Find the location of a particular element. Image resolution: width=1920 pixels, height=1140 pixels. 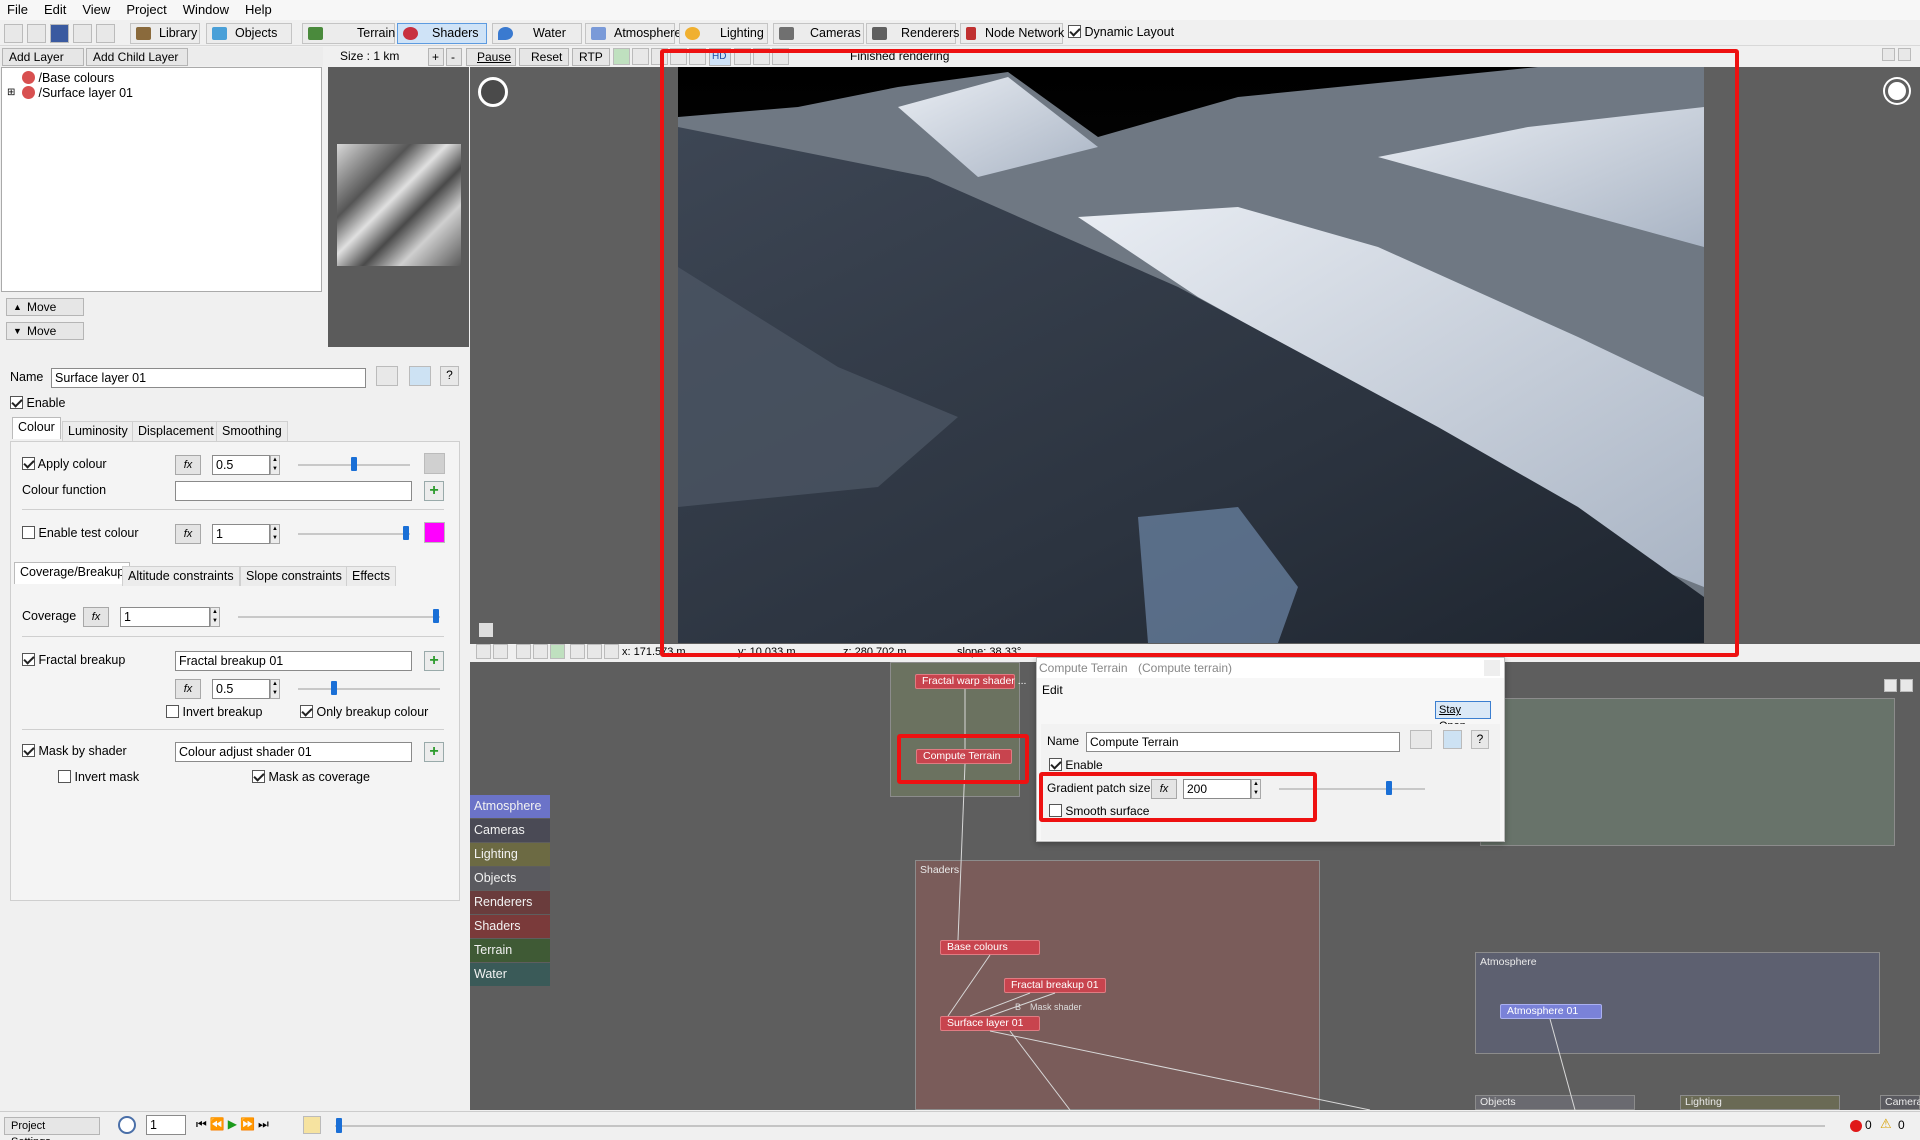

category-atmosphere: Atmosphere is located at coordinates (510, 806).